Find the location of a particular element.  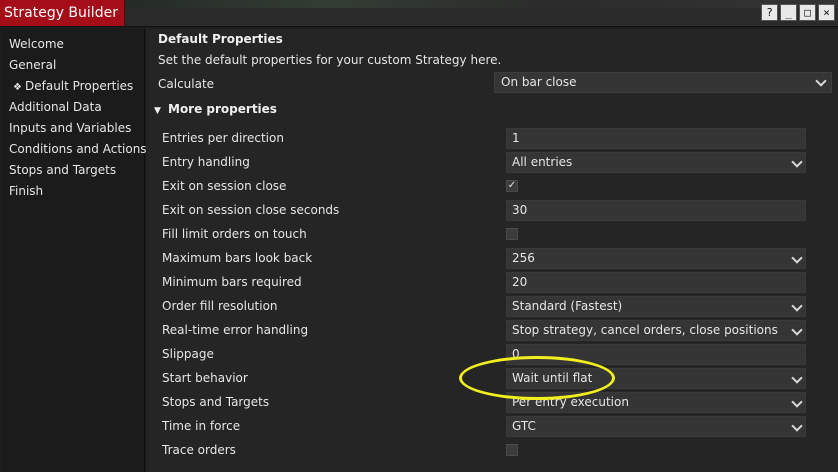

property-label: Maximum bars look back is located at coordinates (237, 258).